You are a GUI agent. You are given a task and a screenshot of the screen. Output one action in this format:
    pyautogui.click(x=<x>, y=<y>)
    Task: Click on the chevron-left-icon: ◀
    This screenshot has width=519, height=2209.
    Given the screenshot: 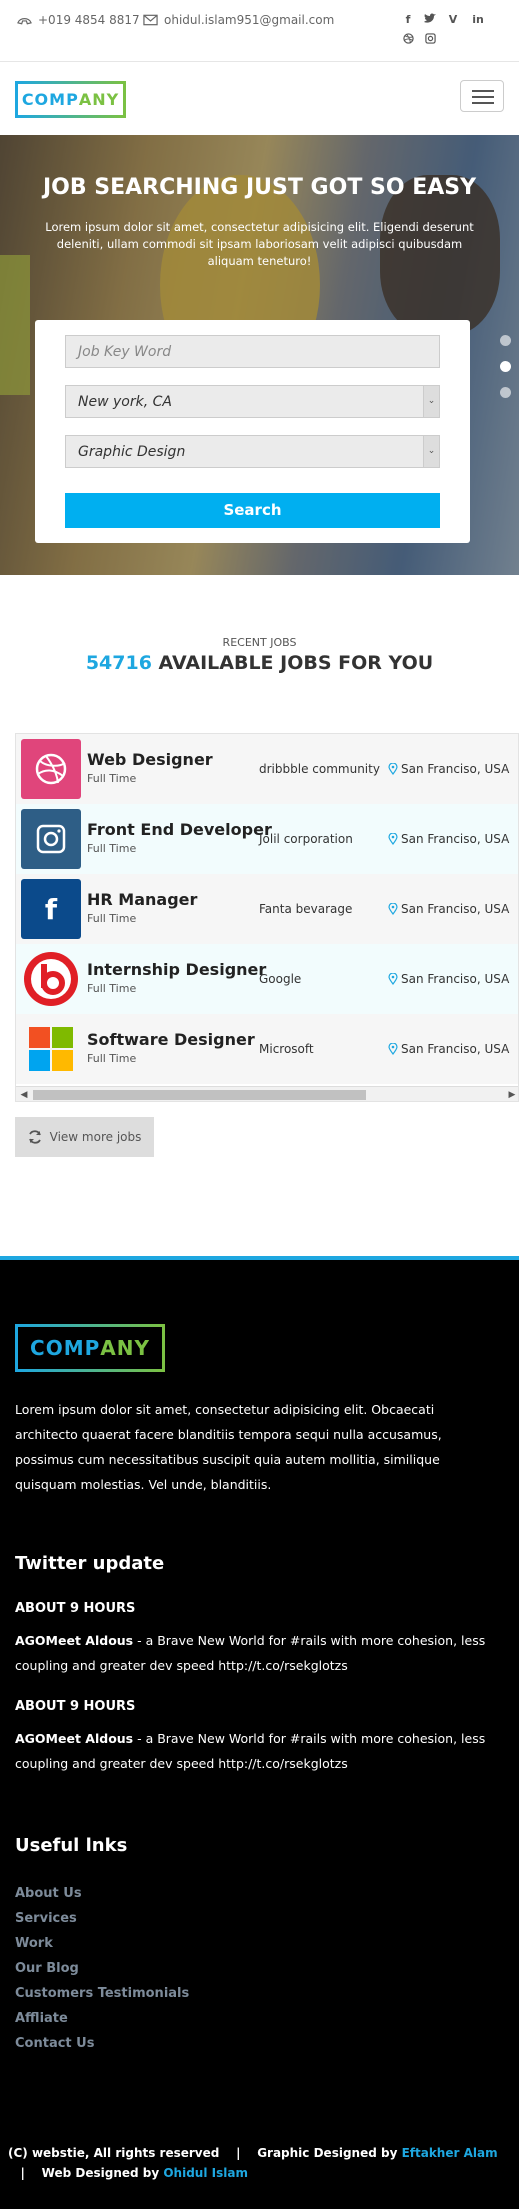 What is the action you would take?
    pyautogui.click(x=24, y=1094)
    